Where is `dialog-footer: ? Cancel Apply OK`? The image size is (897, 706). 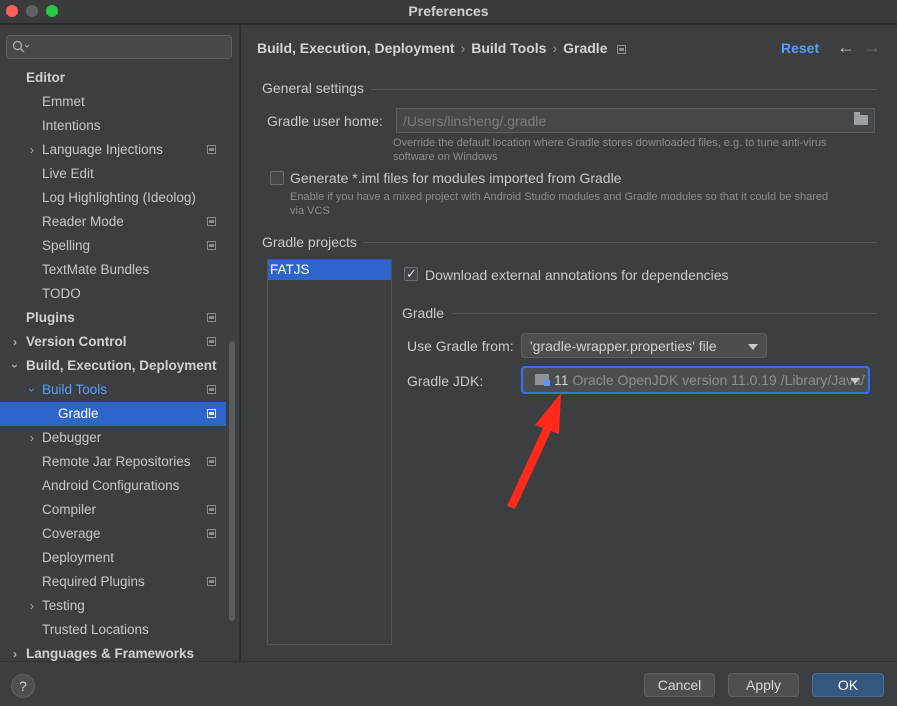 dialog-footer: ? Cancel Apply OK is located at coordinates (448, 683).